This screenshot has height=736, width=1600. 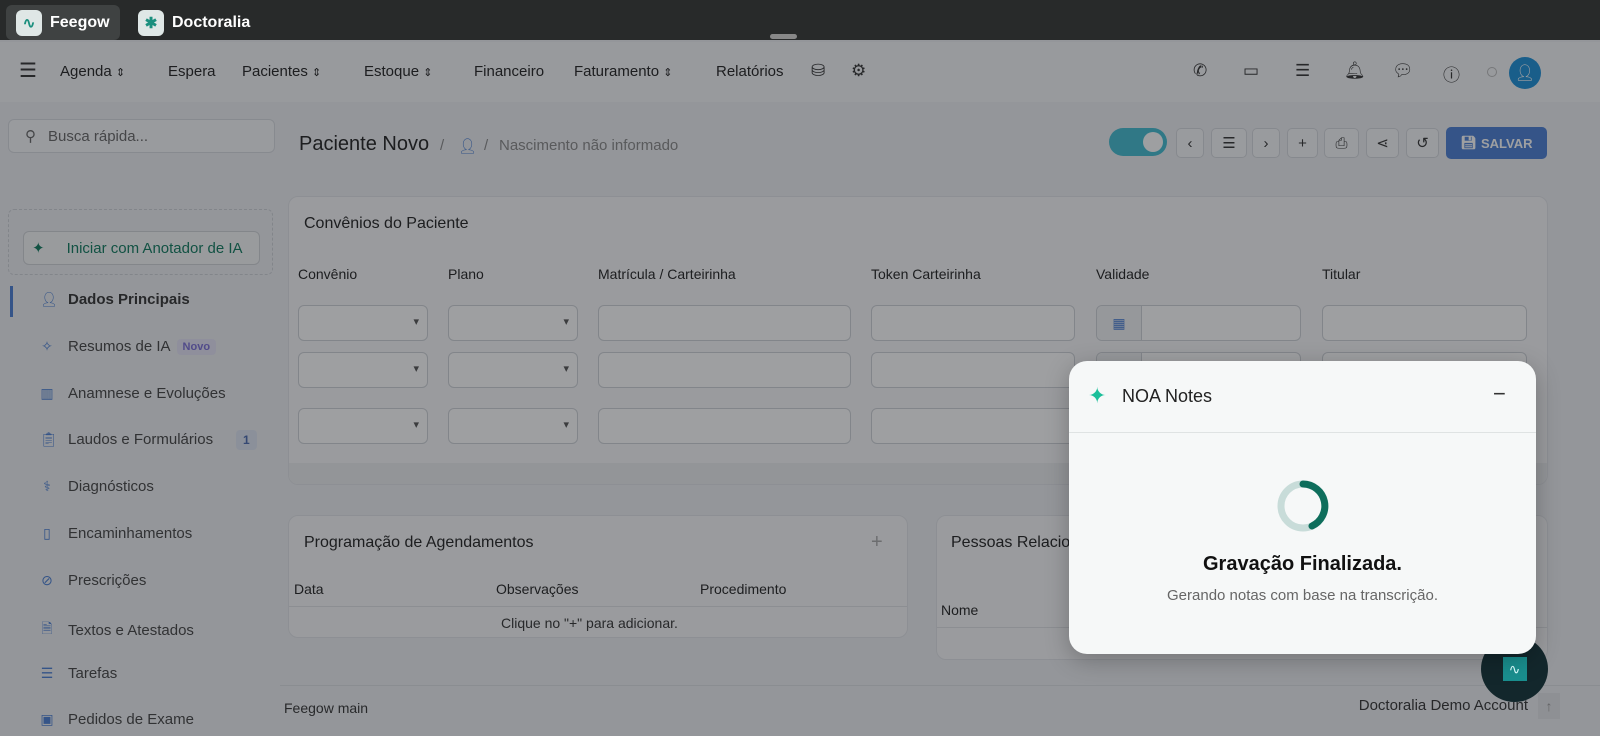 What do you see at coordinates (1514, 669) in the screenshot?
I see `feegow-icon: ∿` at bounding box center [1514, 669].